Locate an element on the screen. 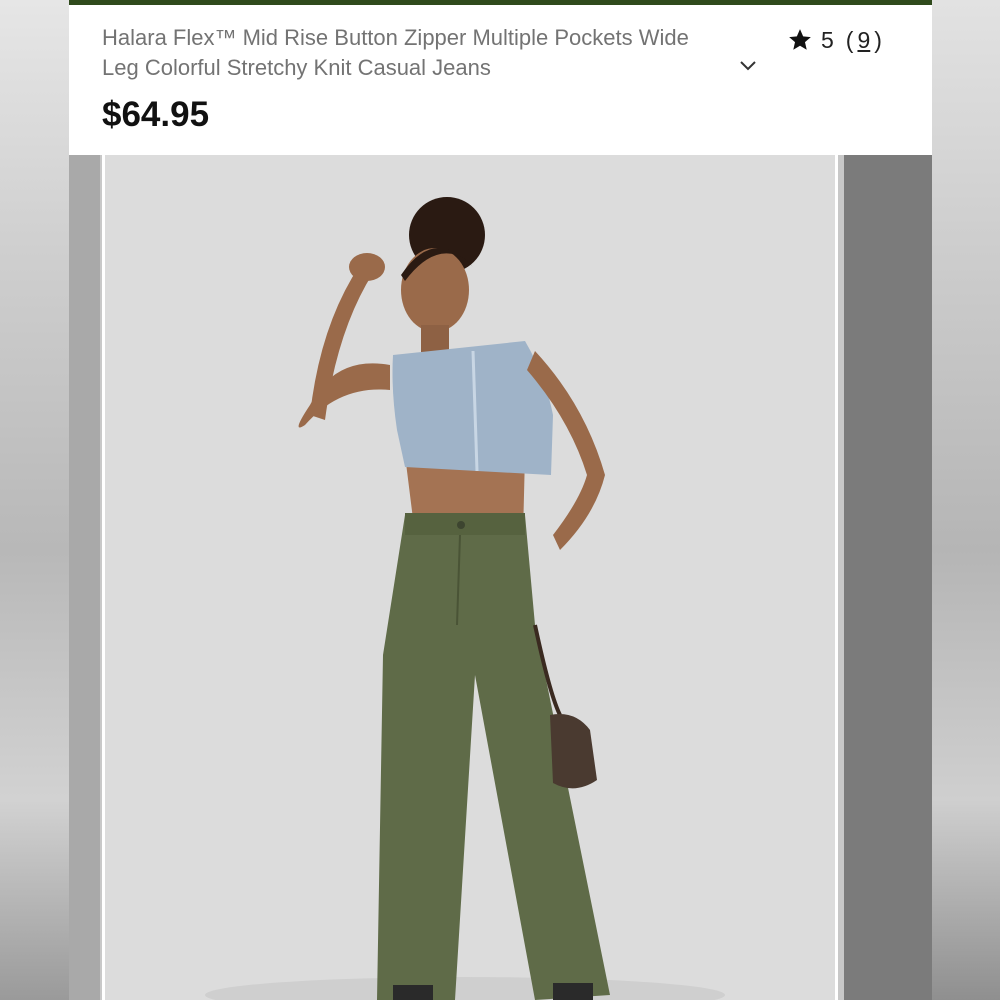 This screenshot has width=1000, height=1000. chevron-down-icon is located at coordinates (748, 66).